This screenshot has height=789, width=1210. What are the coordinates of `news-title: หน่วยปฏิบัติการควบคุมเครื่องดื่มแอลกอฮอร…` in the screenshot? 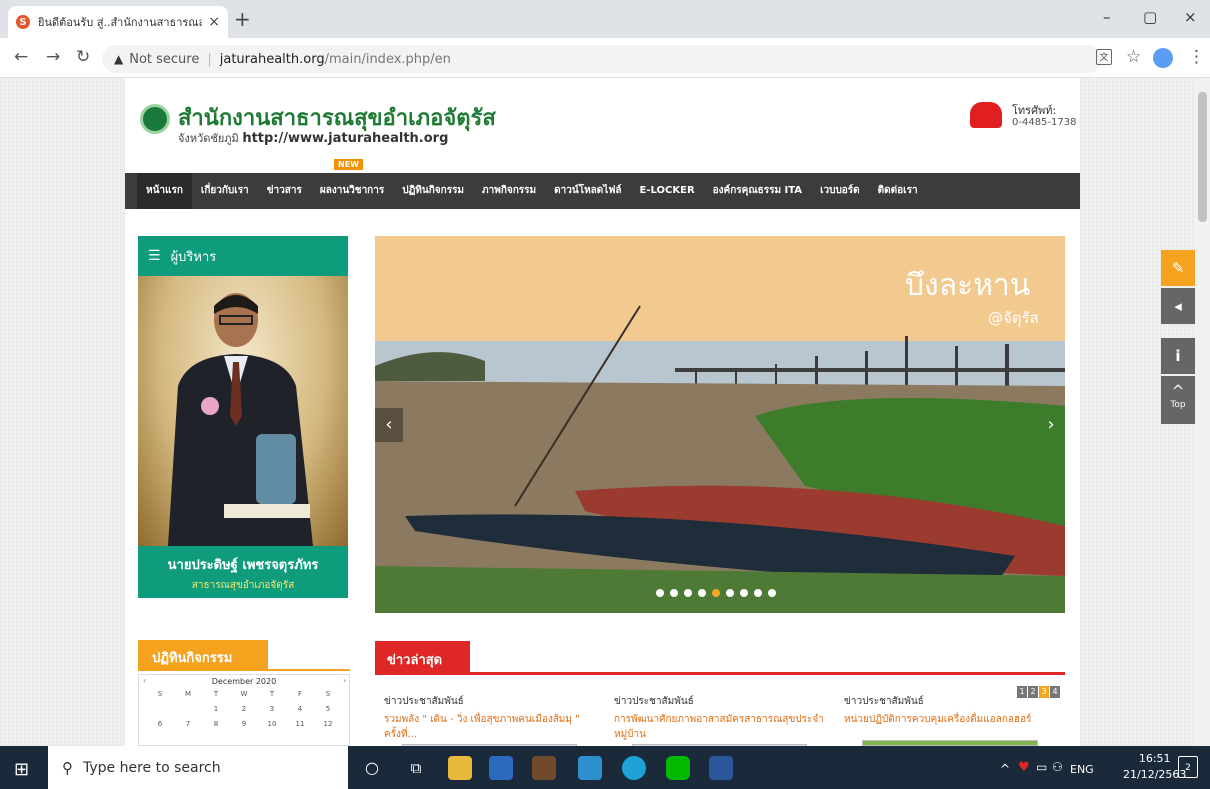 It's located at (951, 719).